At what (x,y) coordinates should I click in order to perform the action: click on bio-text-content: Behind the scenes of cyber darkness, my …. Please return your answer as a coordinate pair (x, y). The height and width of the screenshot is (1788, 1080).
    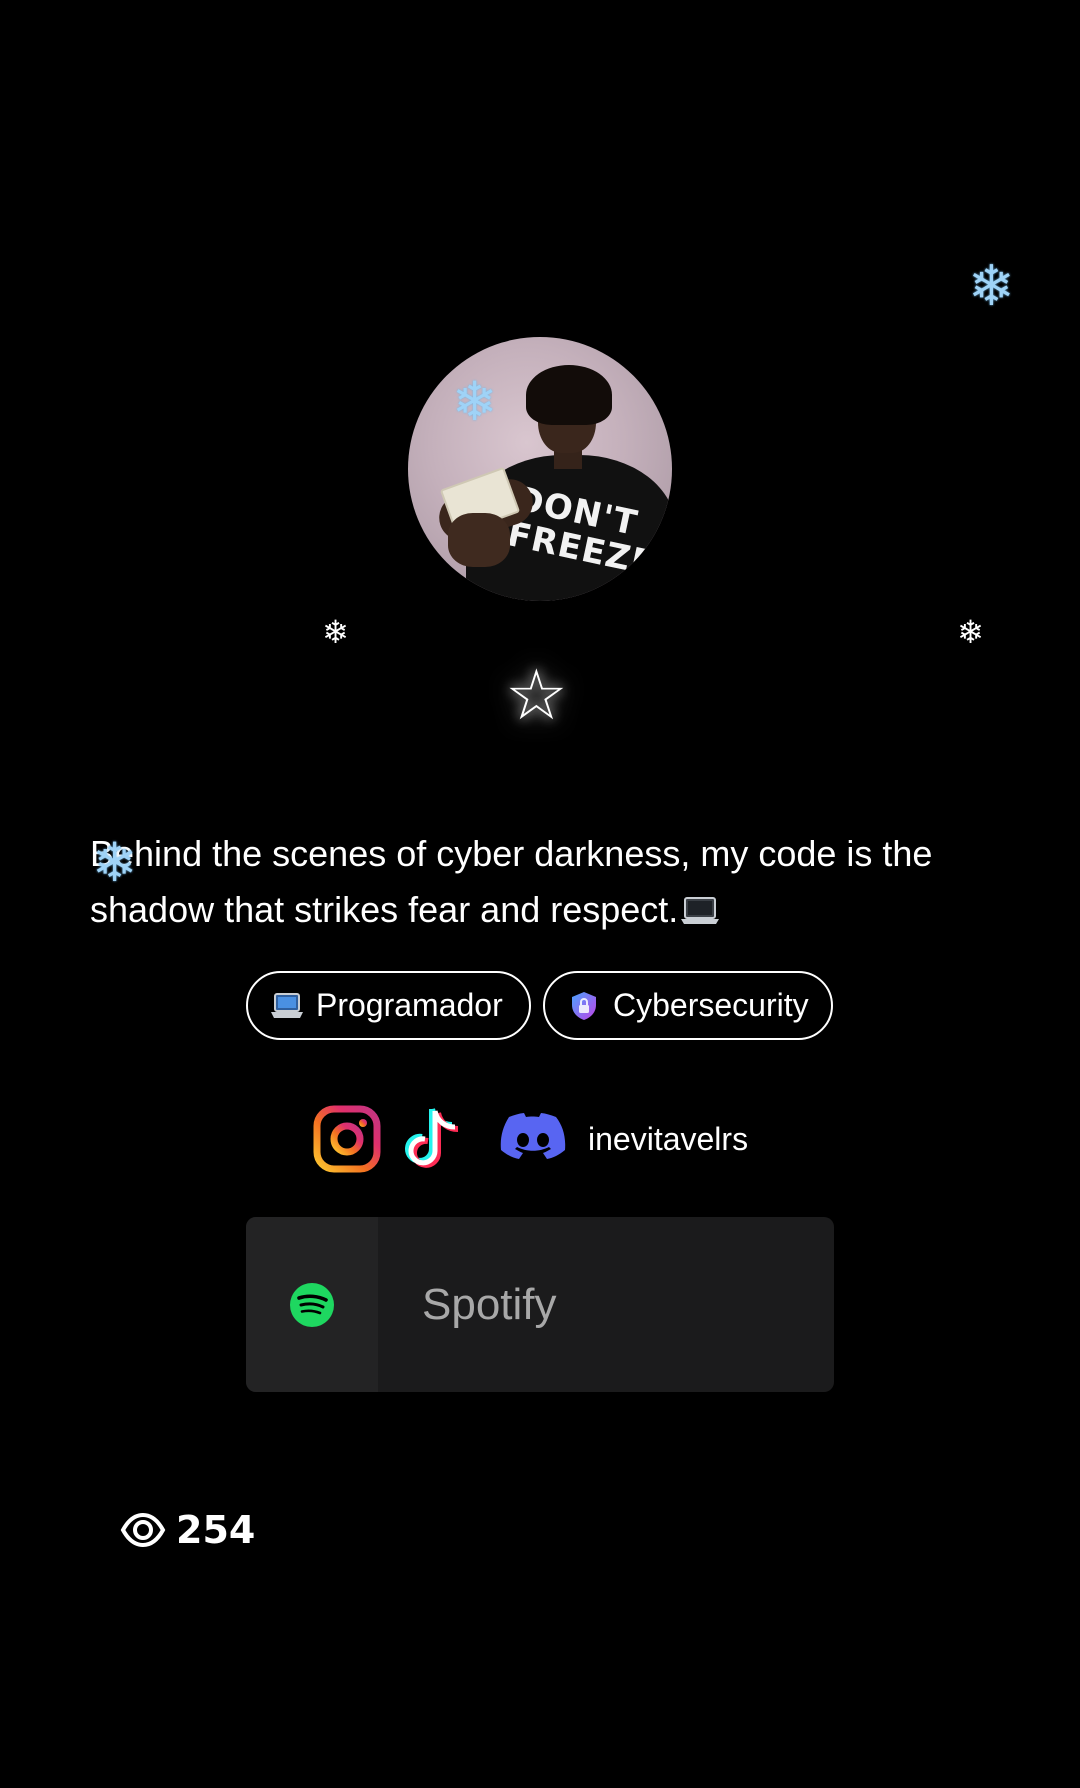
    Looking at the image, I should click on (511, 881).